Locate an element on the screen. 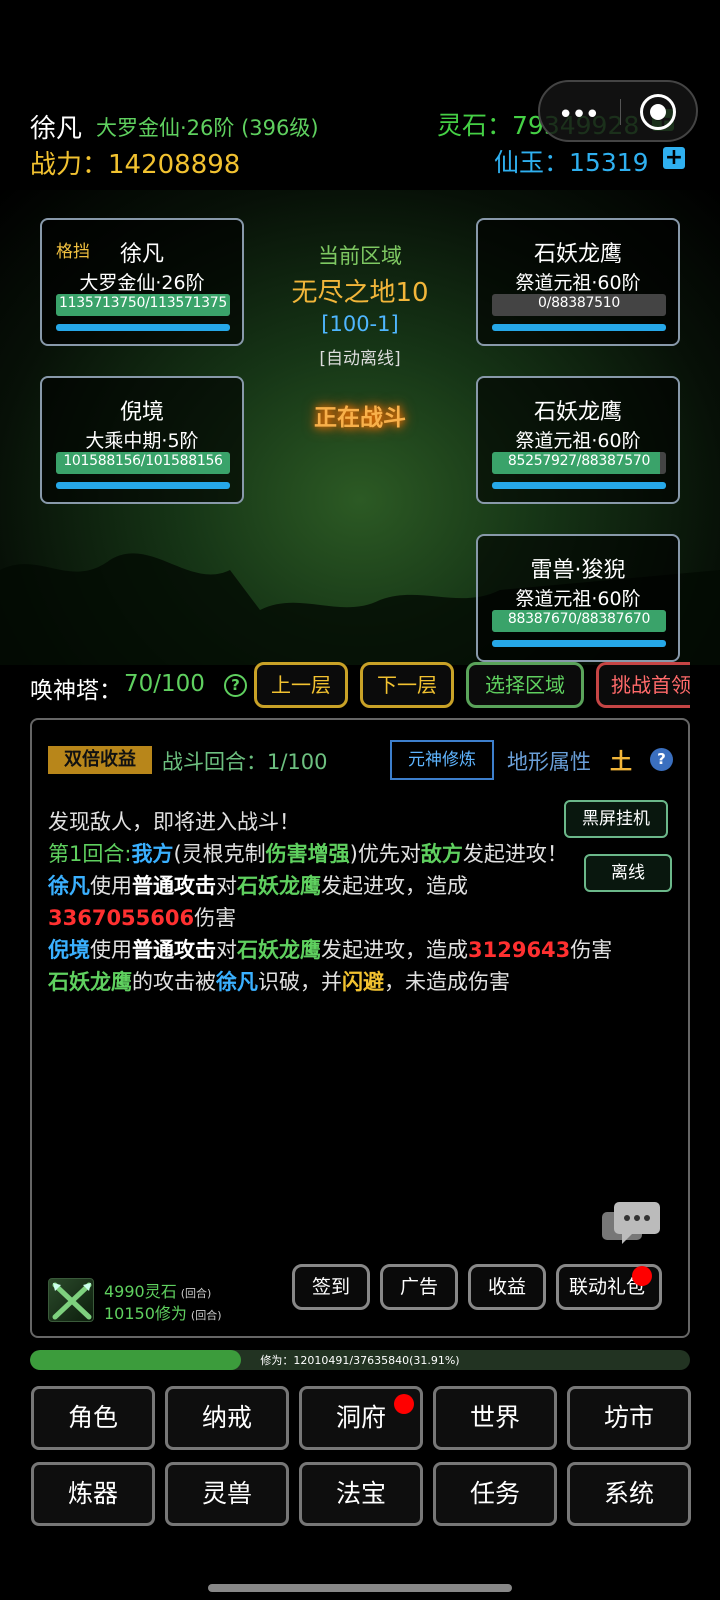 This screenshot has width=720, height=1600. xianyu-display: 仙玉：15319 is located at coordinates (571, 161).